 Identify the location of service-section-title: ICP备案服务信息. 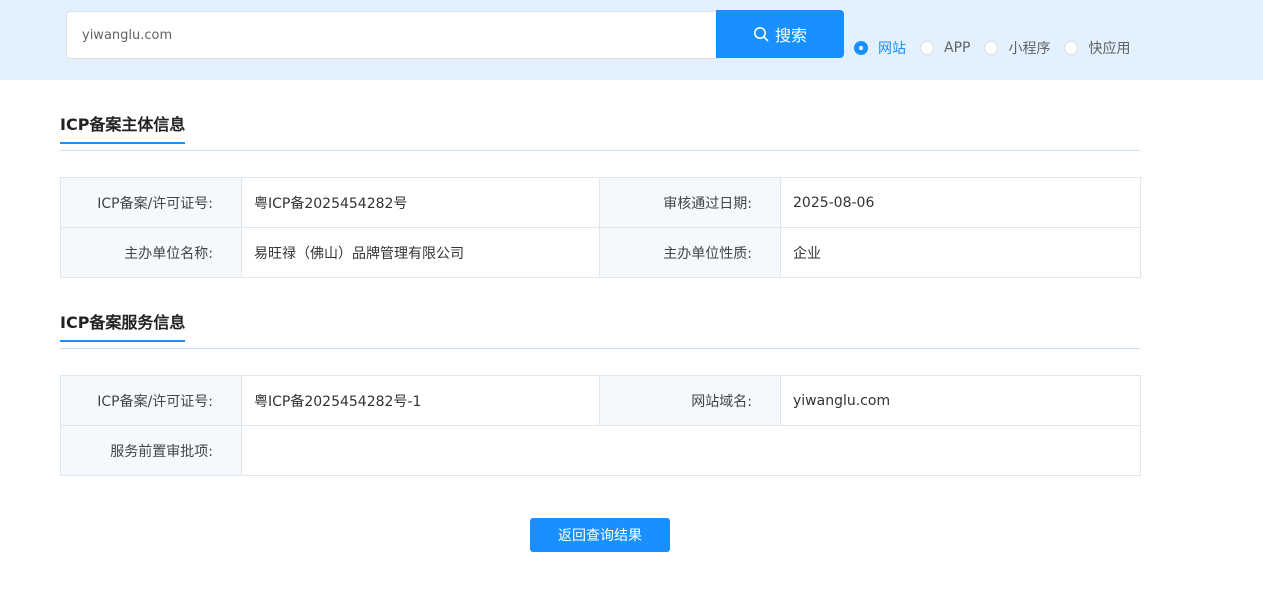
(123, 327).